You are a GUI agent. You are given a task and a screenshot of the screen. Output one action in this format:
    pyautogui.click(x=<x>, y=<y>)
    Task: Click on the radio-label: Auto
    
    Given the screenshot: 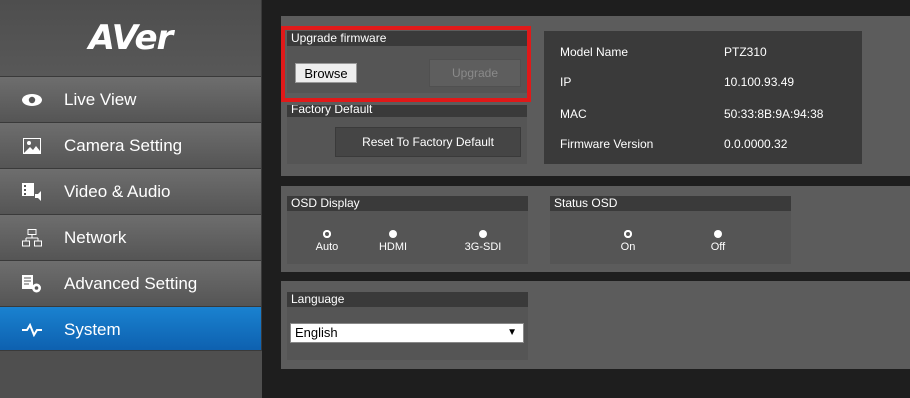 What is the action you would take?
    pyautogui.click(x=327, y=247)
    